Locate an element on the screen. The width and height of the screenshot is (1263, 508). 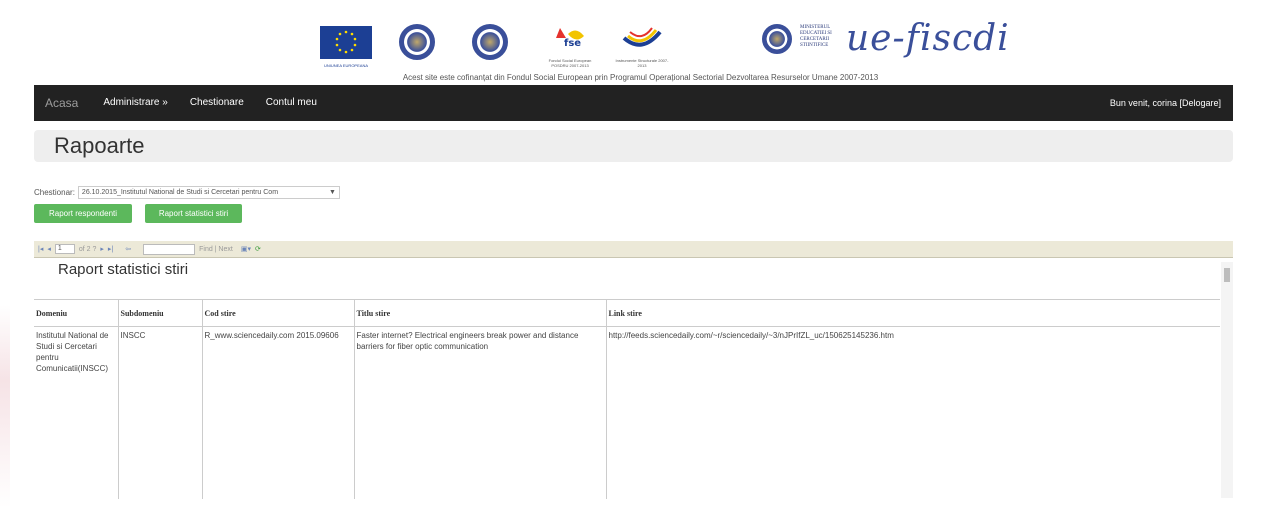
previous-page-icon: ◂ is located at coordinates (49, 249).